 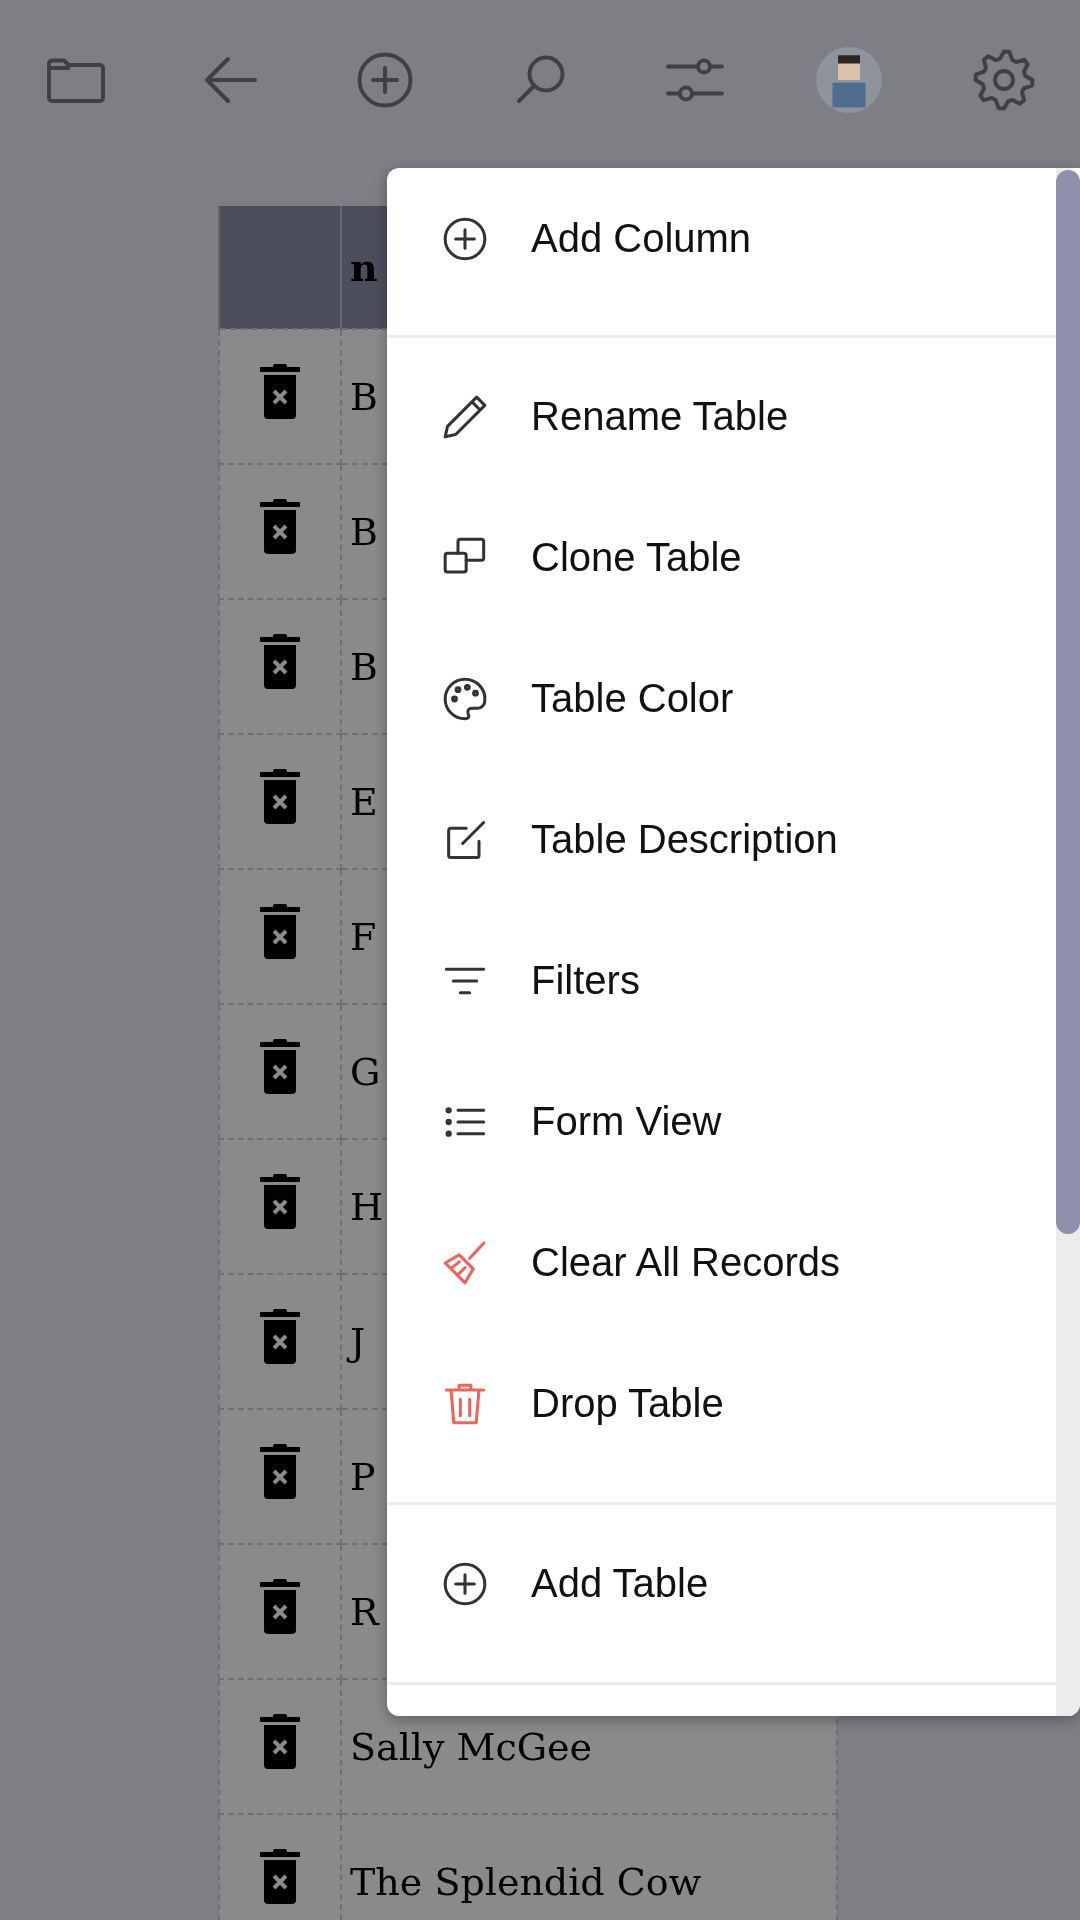 I want to click on scrollbar, so click(x=1068, y=942).